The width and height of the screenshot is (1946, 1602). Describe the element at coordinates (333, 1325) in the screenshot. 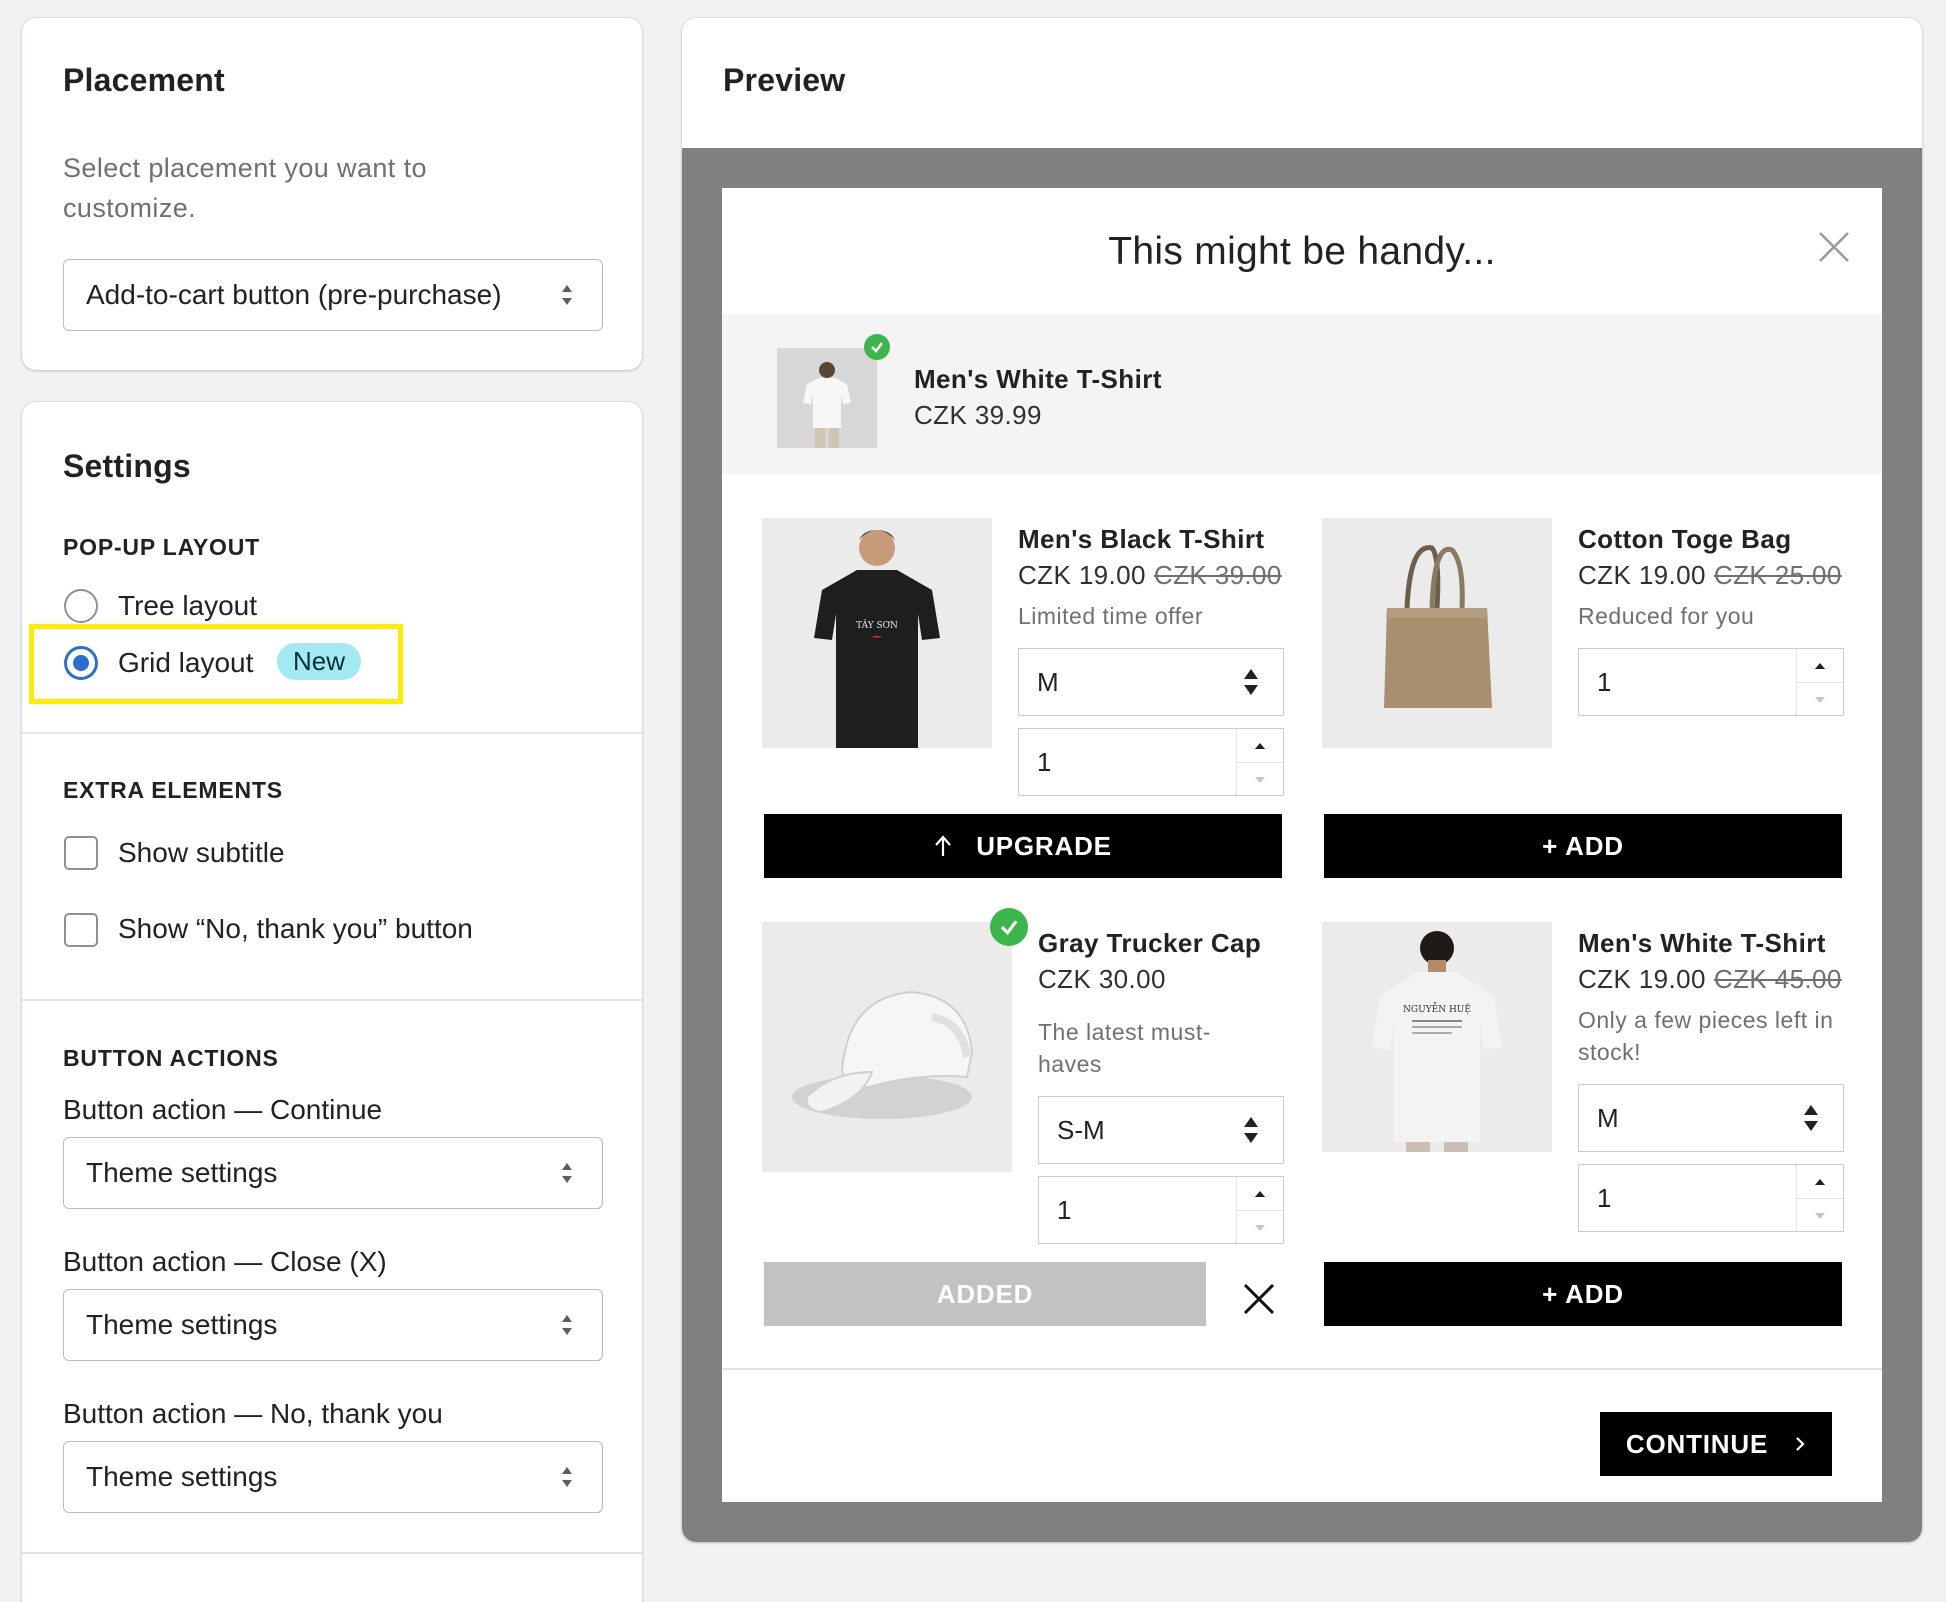

I see `close-action-select: Theme settings` at that location.